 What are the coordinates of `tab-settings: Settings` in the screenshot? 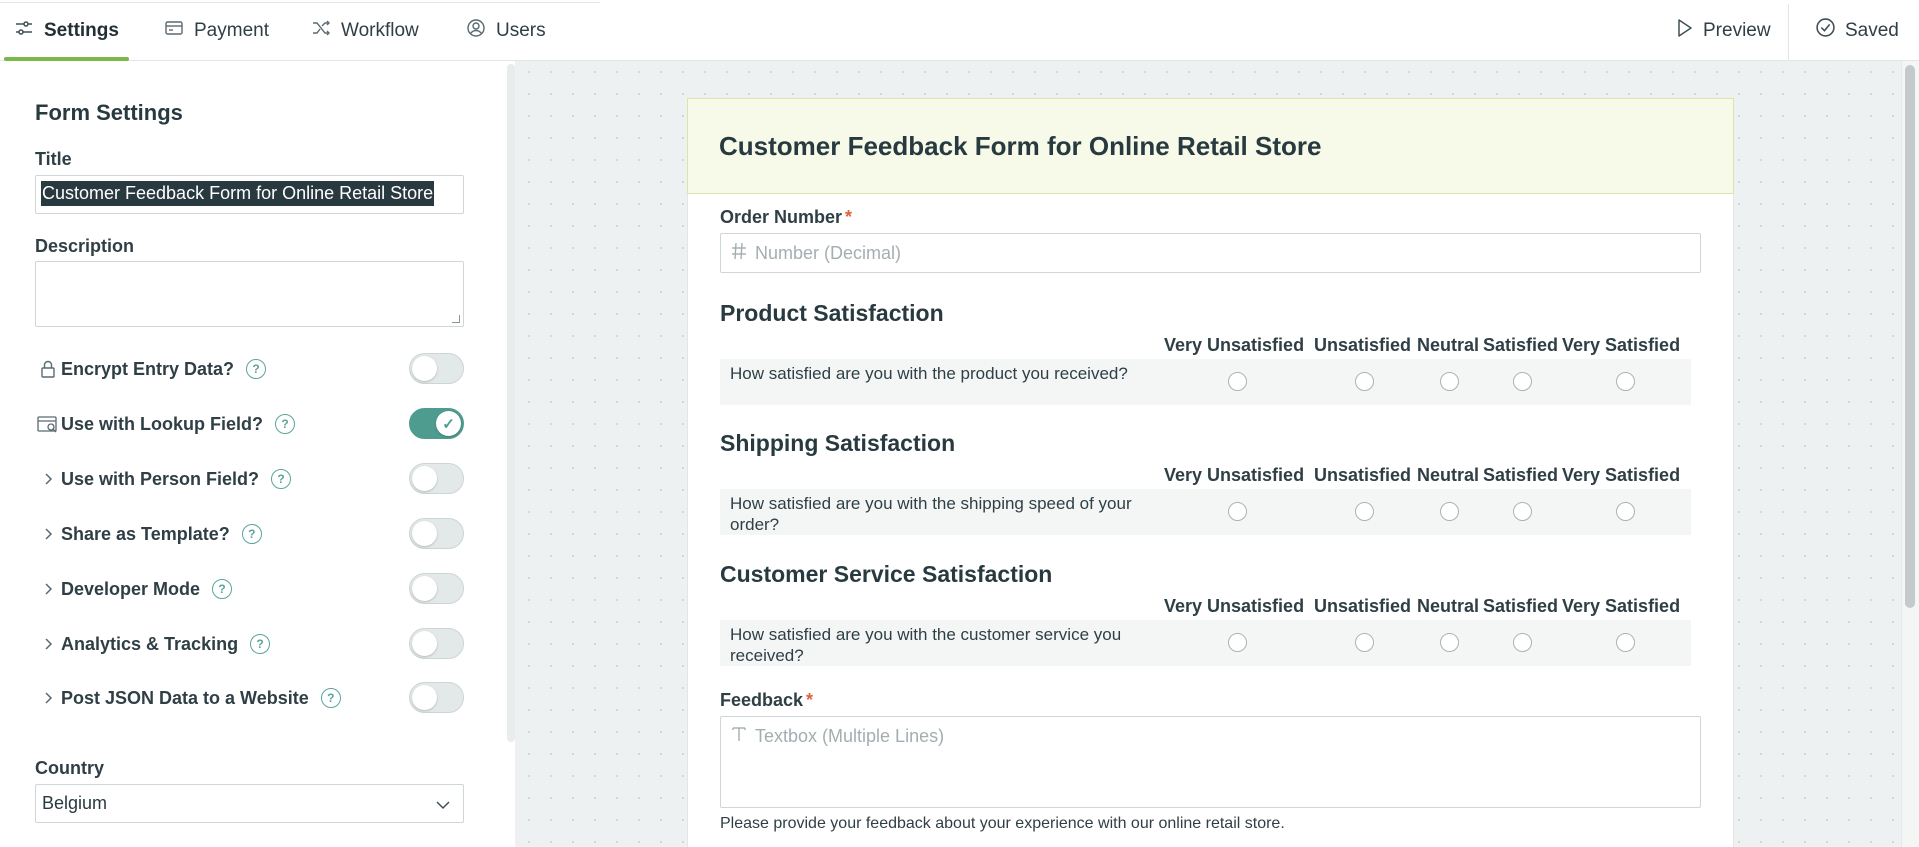 It's located at (66, 30).